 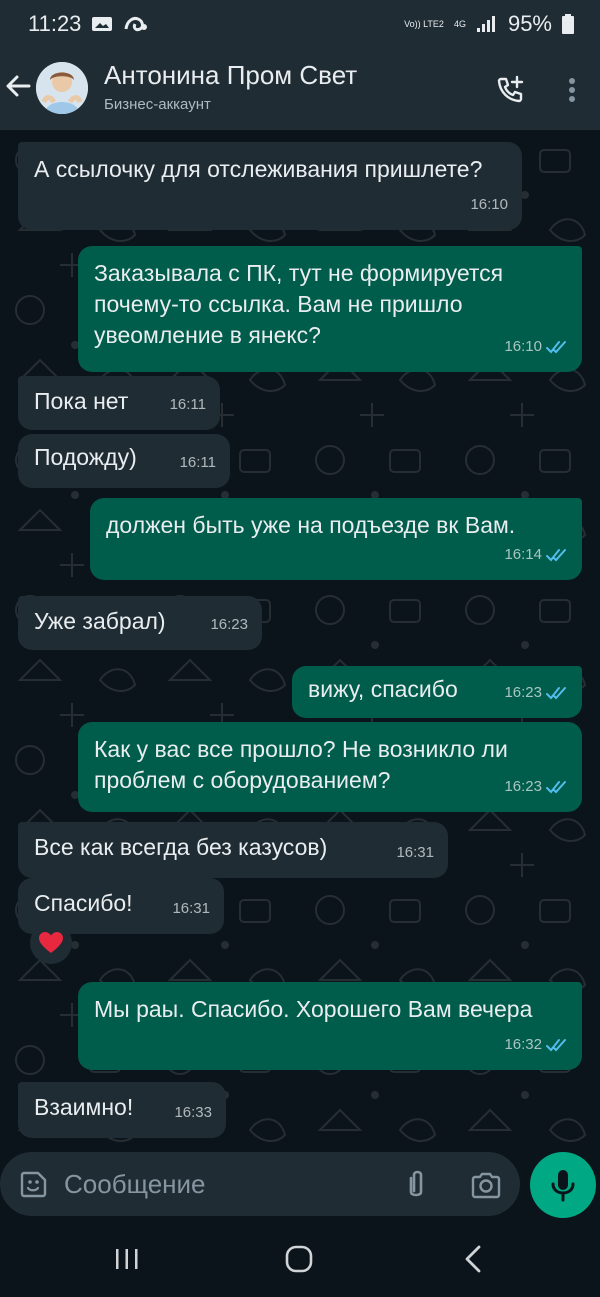 I want to click on home-icon, so click(x=299, y=1259).